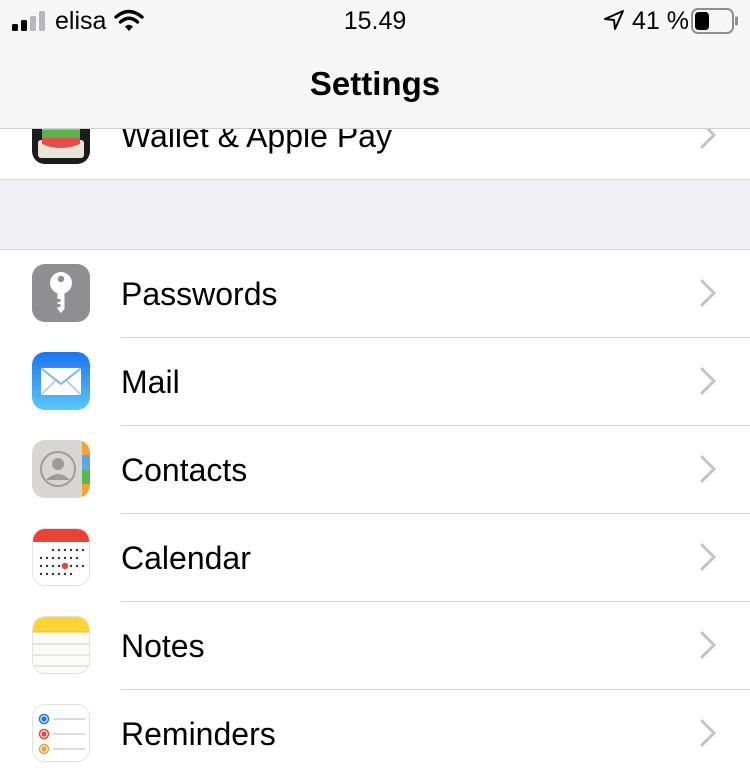 Image resolution: width=750 pixels, height=770 pixels. Describe the element at coordinates (61, 293) in the screenshot. I see `key-icon` at that location.